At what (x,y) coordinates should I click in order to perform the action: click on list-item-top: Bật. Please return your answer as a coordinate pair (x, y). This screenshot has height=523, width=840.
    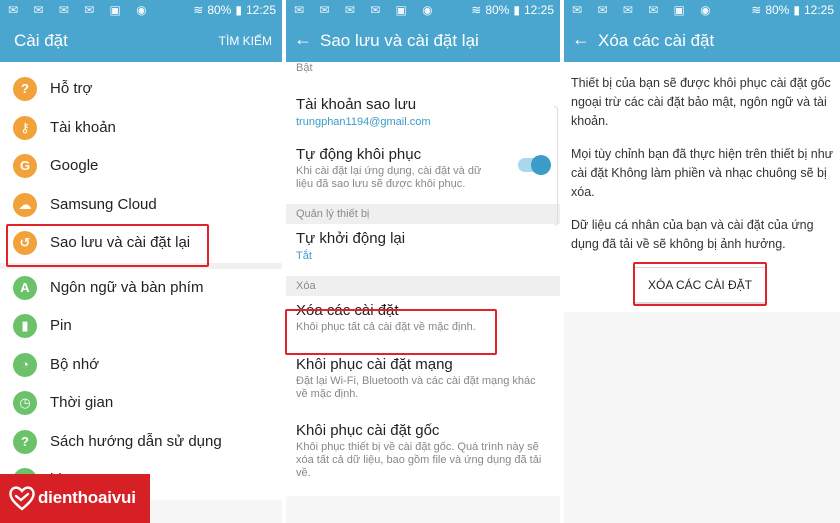
    Looking at the image, I should click on (423, 76).